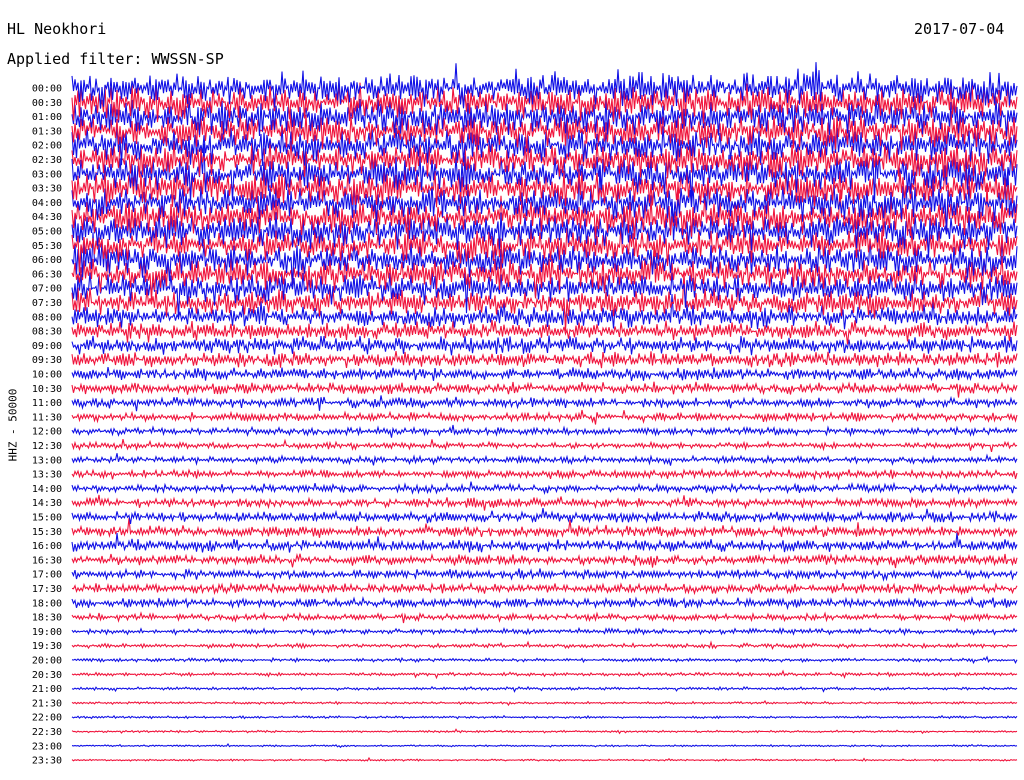 The image size is (1024, 780). Describe the element at coordinates (47, 646) in the screenshot. I see `time-tick-label: 19:30` at that location.